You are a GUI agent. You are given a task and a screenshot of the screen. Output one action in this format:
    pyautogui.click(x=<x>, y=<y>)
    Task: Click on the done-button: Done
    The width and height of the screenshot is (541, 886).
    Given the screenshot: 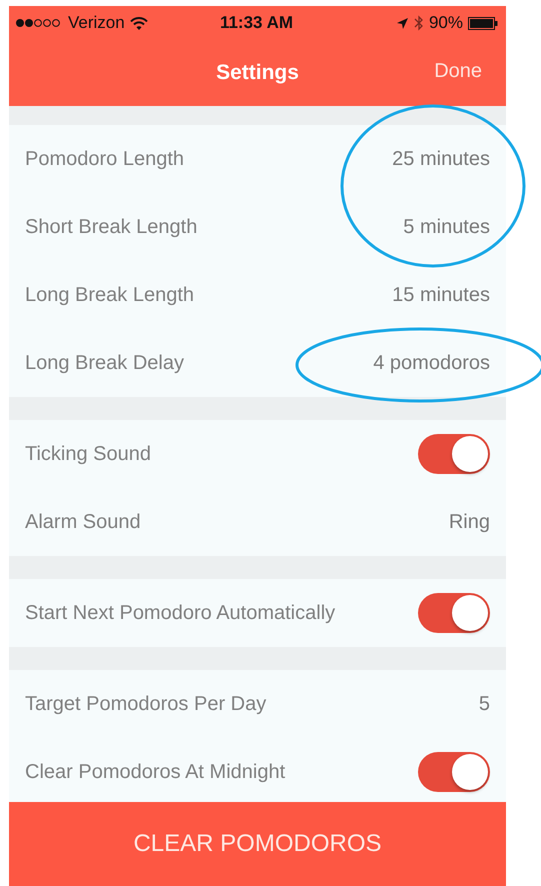 What is the action you would take?
    pyautogui.click(x=458, y=71)
    